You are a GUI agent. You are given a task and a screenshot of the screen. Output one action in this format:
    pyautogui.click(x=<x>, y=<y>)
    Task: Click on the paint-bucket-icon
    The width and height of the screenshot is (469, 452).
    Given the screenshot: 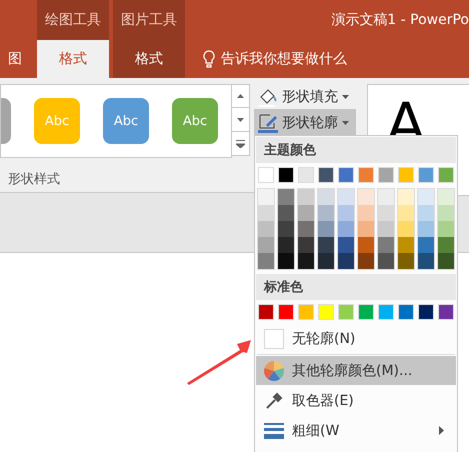 What is the action you would take?
    pyautogui.click(x=268, y=96)
    